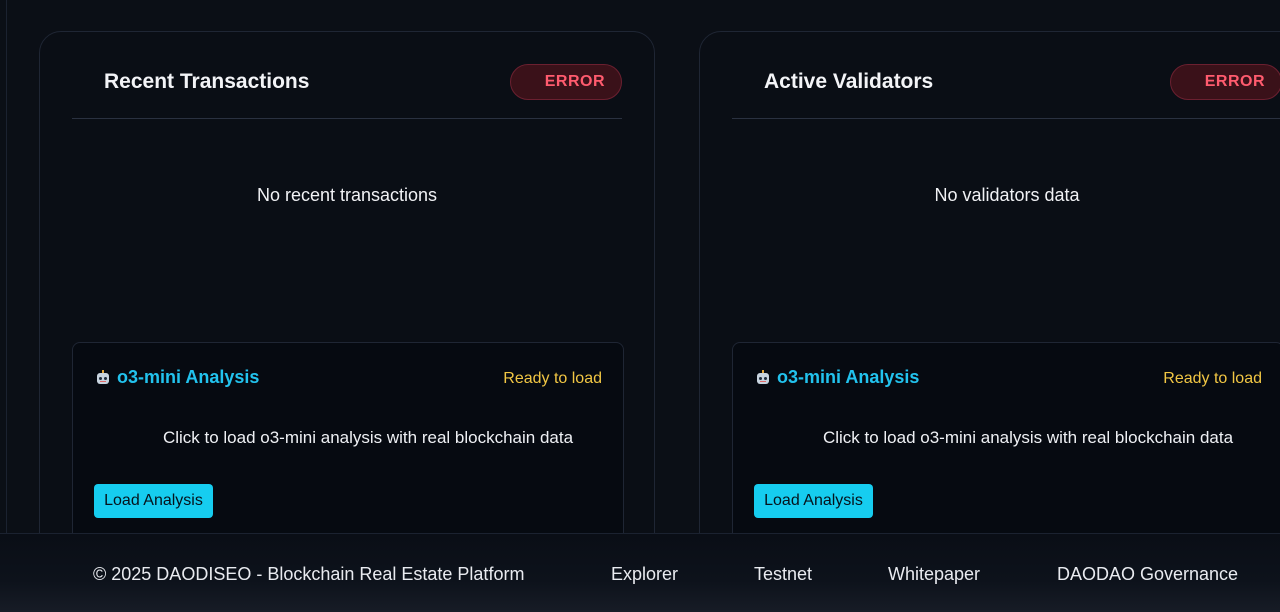 This screenshot has width=1280, height=612. What do you see at coordinates (207, 81) in the screenshot?
I see `card-title: Recent Transactions` at bounding box center [207, 81].